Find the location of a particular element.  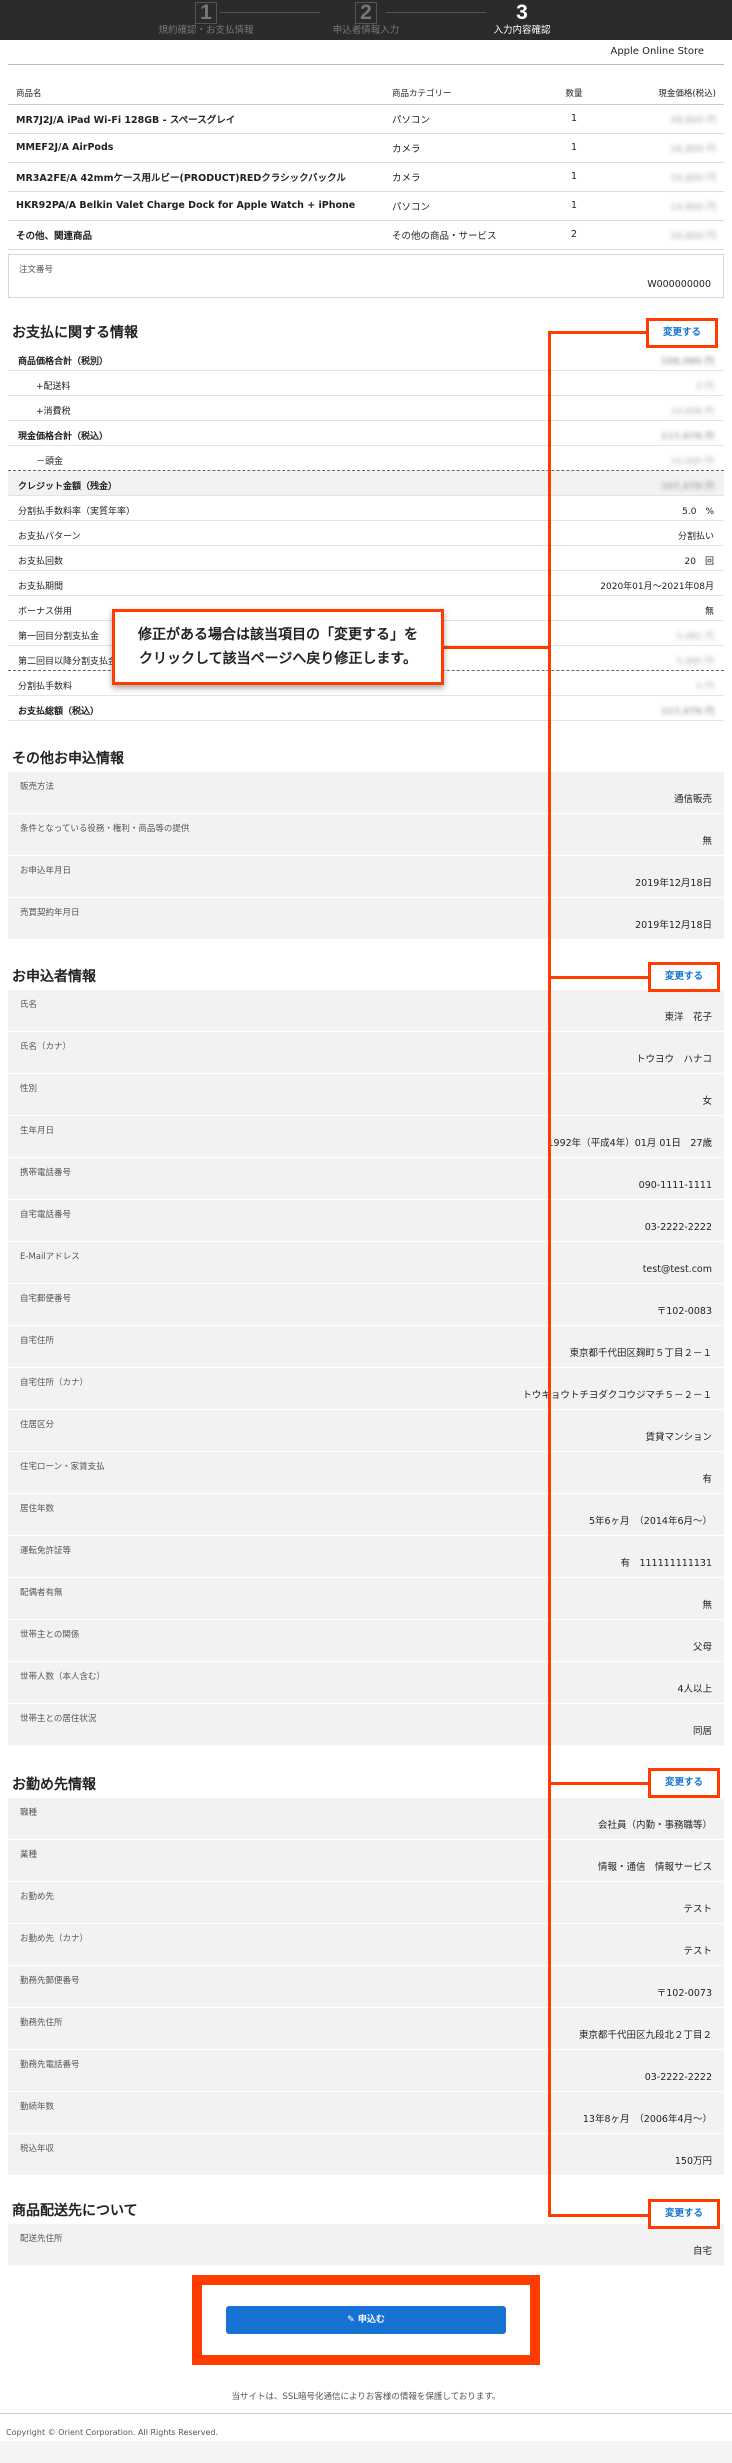

list-item: お申込年月日 2019年12月18日 is located at coordinates (366, 877).